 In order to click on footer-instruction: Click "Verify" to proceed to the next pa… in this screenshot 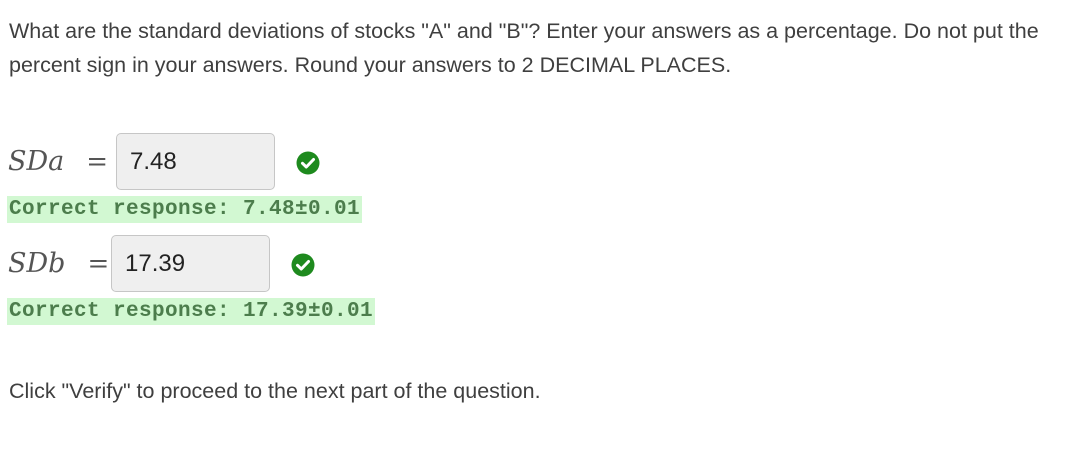, I will do `click(275, 391)`.